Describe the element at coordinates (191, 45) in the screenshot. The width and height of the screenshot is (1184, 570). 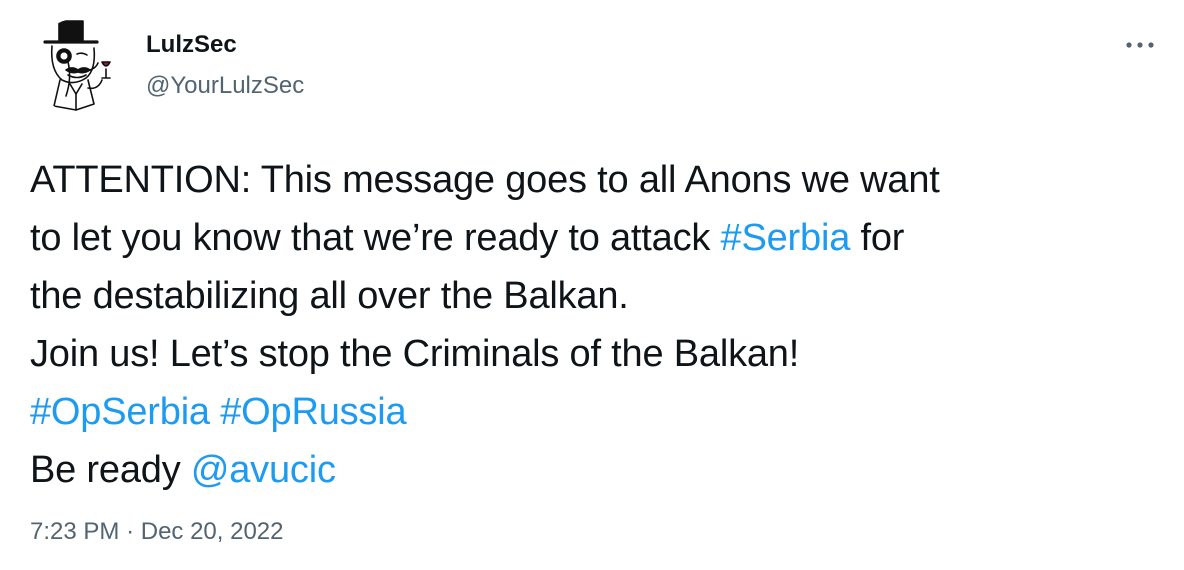
I see `author-name: LulzSec` at that location.